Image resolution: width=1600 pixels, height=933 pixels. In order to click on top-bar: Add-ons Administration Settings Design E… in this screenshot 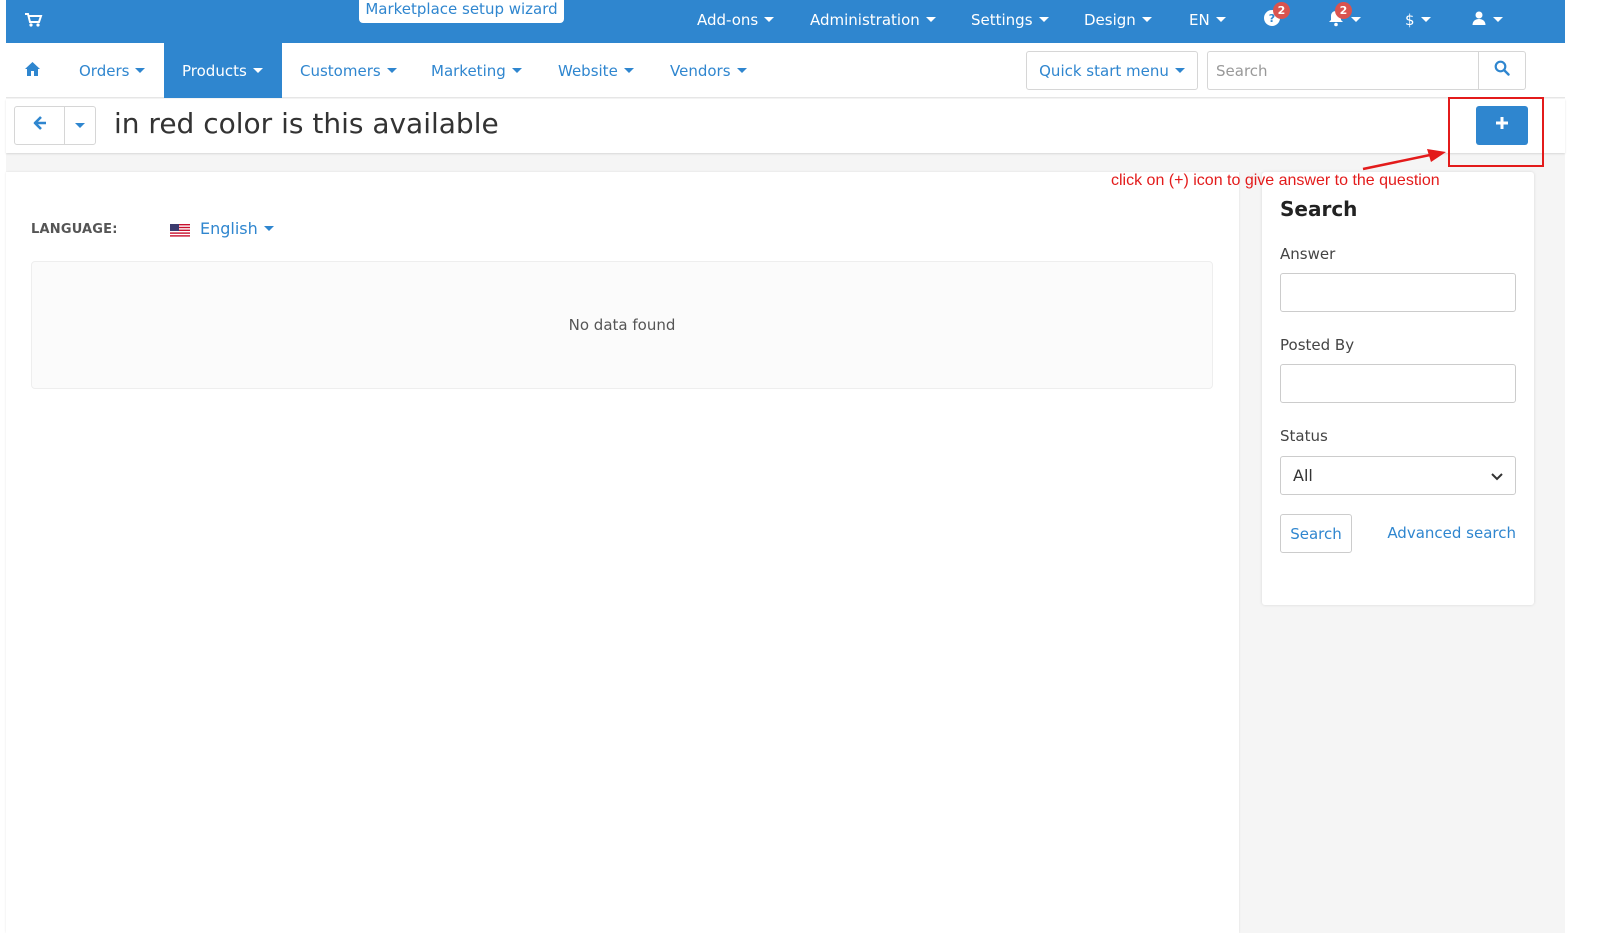, I will do `click(785, 21)`.